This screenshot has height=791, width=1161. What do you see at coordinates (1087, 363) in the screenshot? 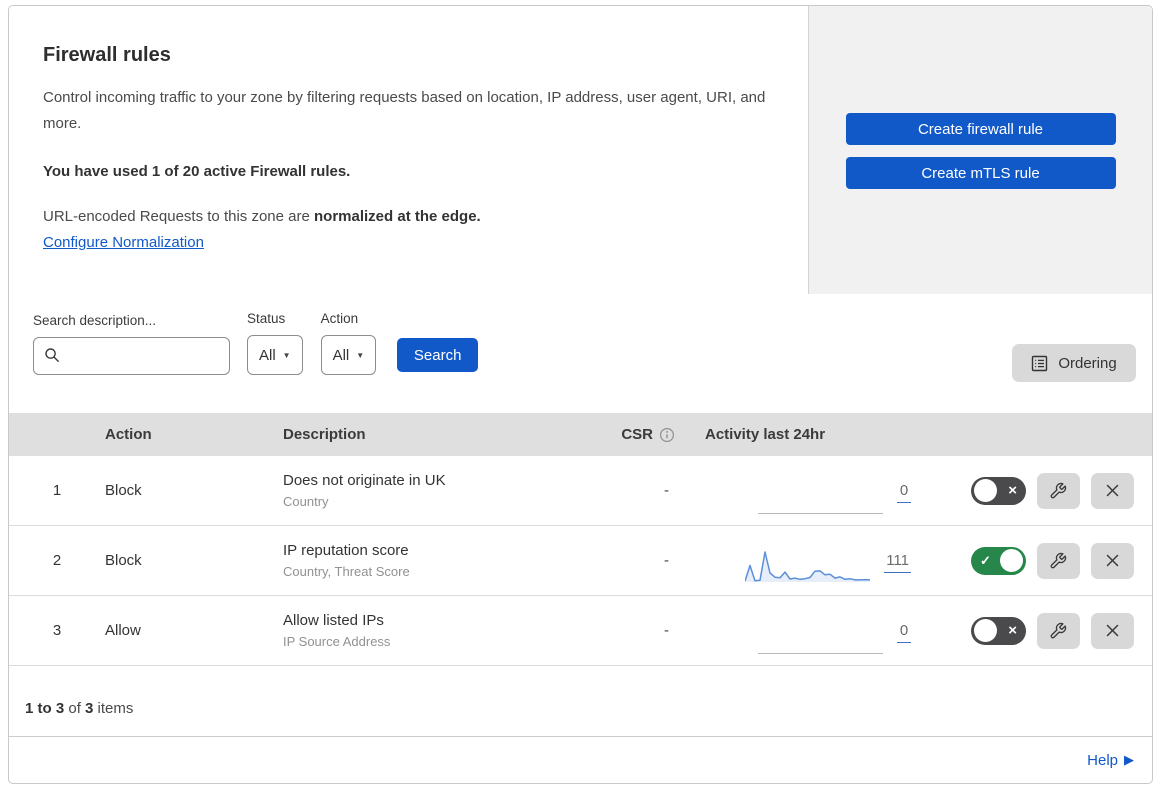
I see `ordering-button-label: Ordering` at bounding box center [1087, 363].